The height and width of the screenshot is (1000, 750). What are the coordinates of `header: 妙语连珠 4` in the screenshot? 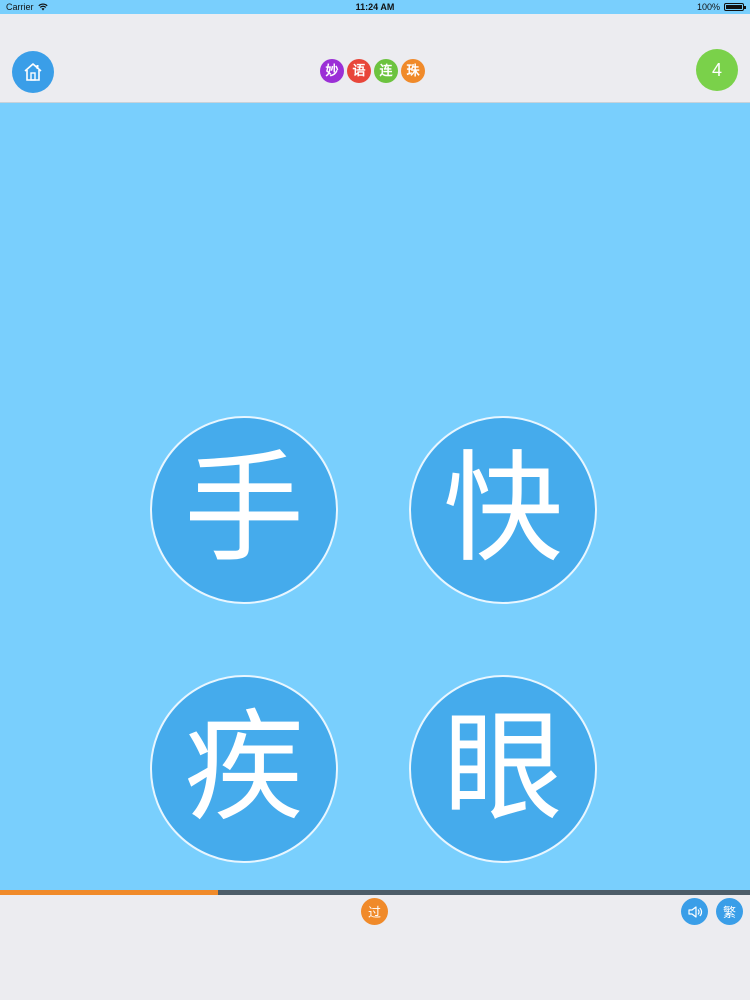 It's located at (375, 58).